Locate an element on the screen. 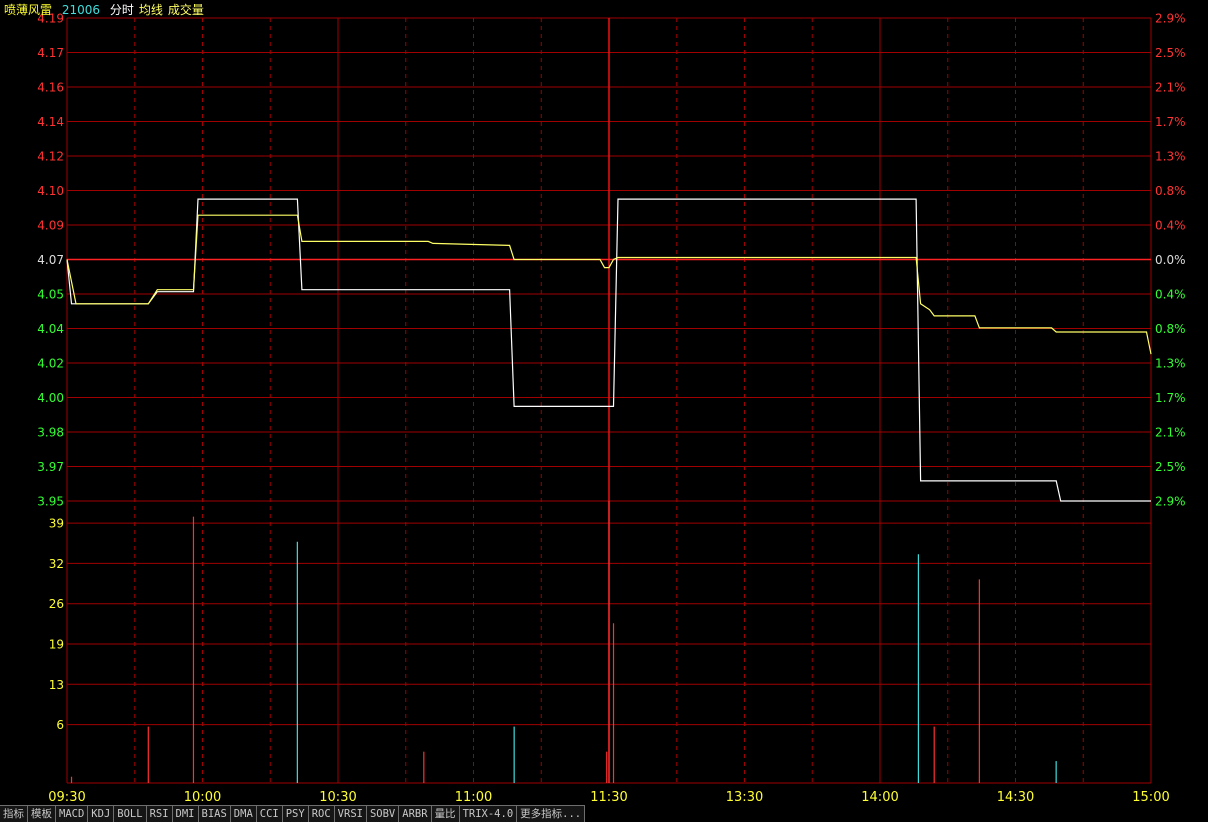 This screenshot has height=822, width=1208. price-tick-label: 4.02 is located at coordinates (50, 364).